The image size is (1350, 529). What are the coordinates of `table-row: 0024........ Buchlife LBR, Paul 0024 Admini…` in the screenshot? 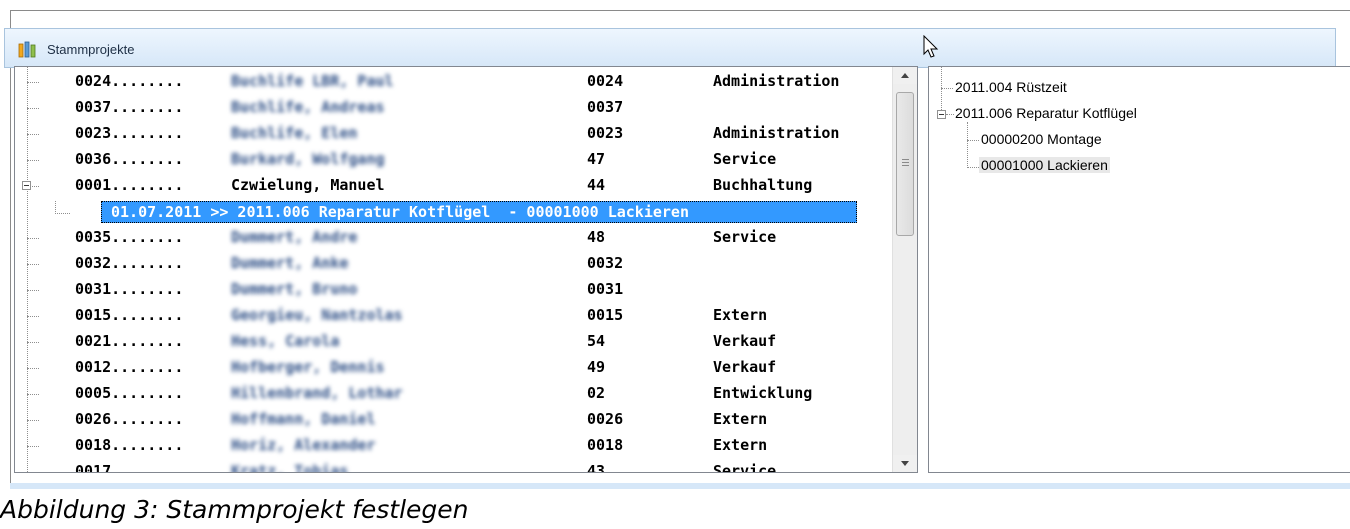 It's located at (454, 82).